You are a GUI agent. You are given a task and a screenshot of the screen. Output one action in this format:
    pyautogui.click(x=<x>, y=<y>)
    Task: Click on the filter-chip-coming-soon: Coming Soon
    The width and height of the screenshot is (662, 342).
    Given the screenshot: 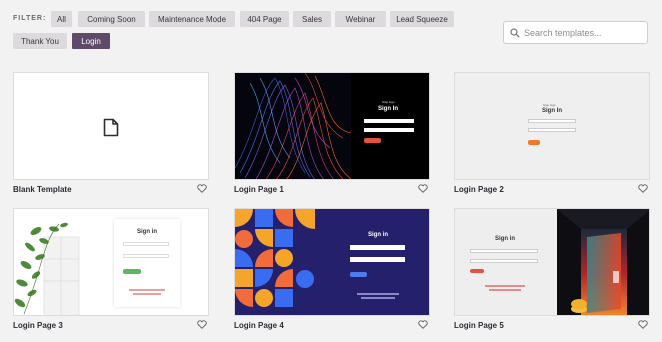 What is the action you would take?
    pyautogui.click(x=111, y=19)
    